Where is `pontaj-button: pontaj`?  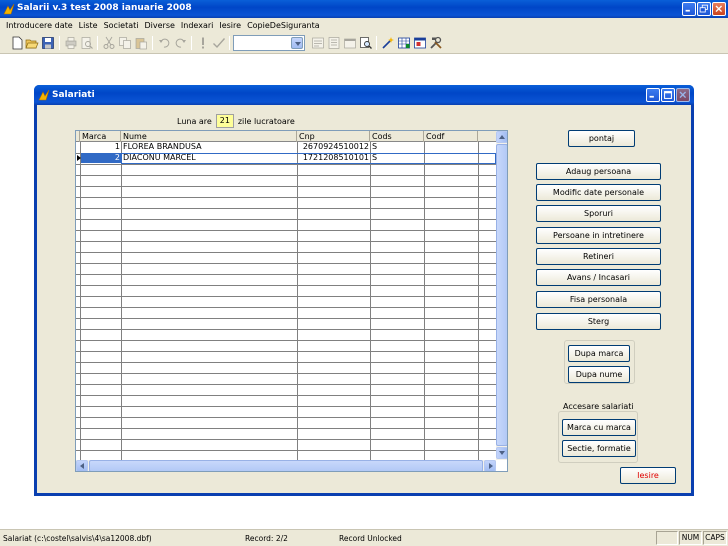
pontaj-button: pontaj is located at coordinates (601, 138).